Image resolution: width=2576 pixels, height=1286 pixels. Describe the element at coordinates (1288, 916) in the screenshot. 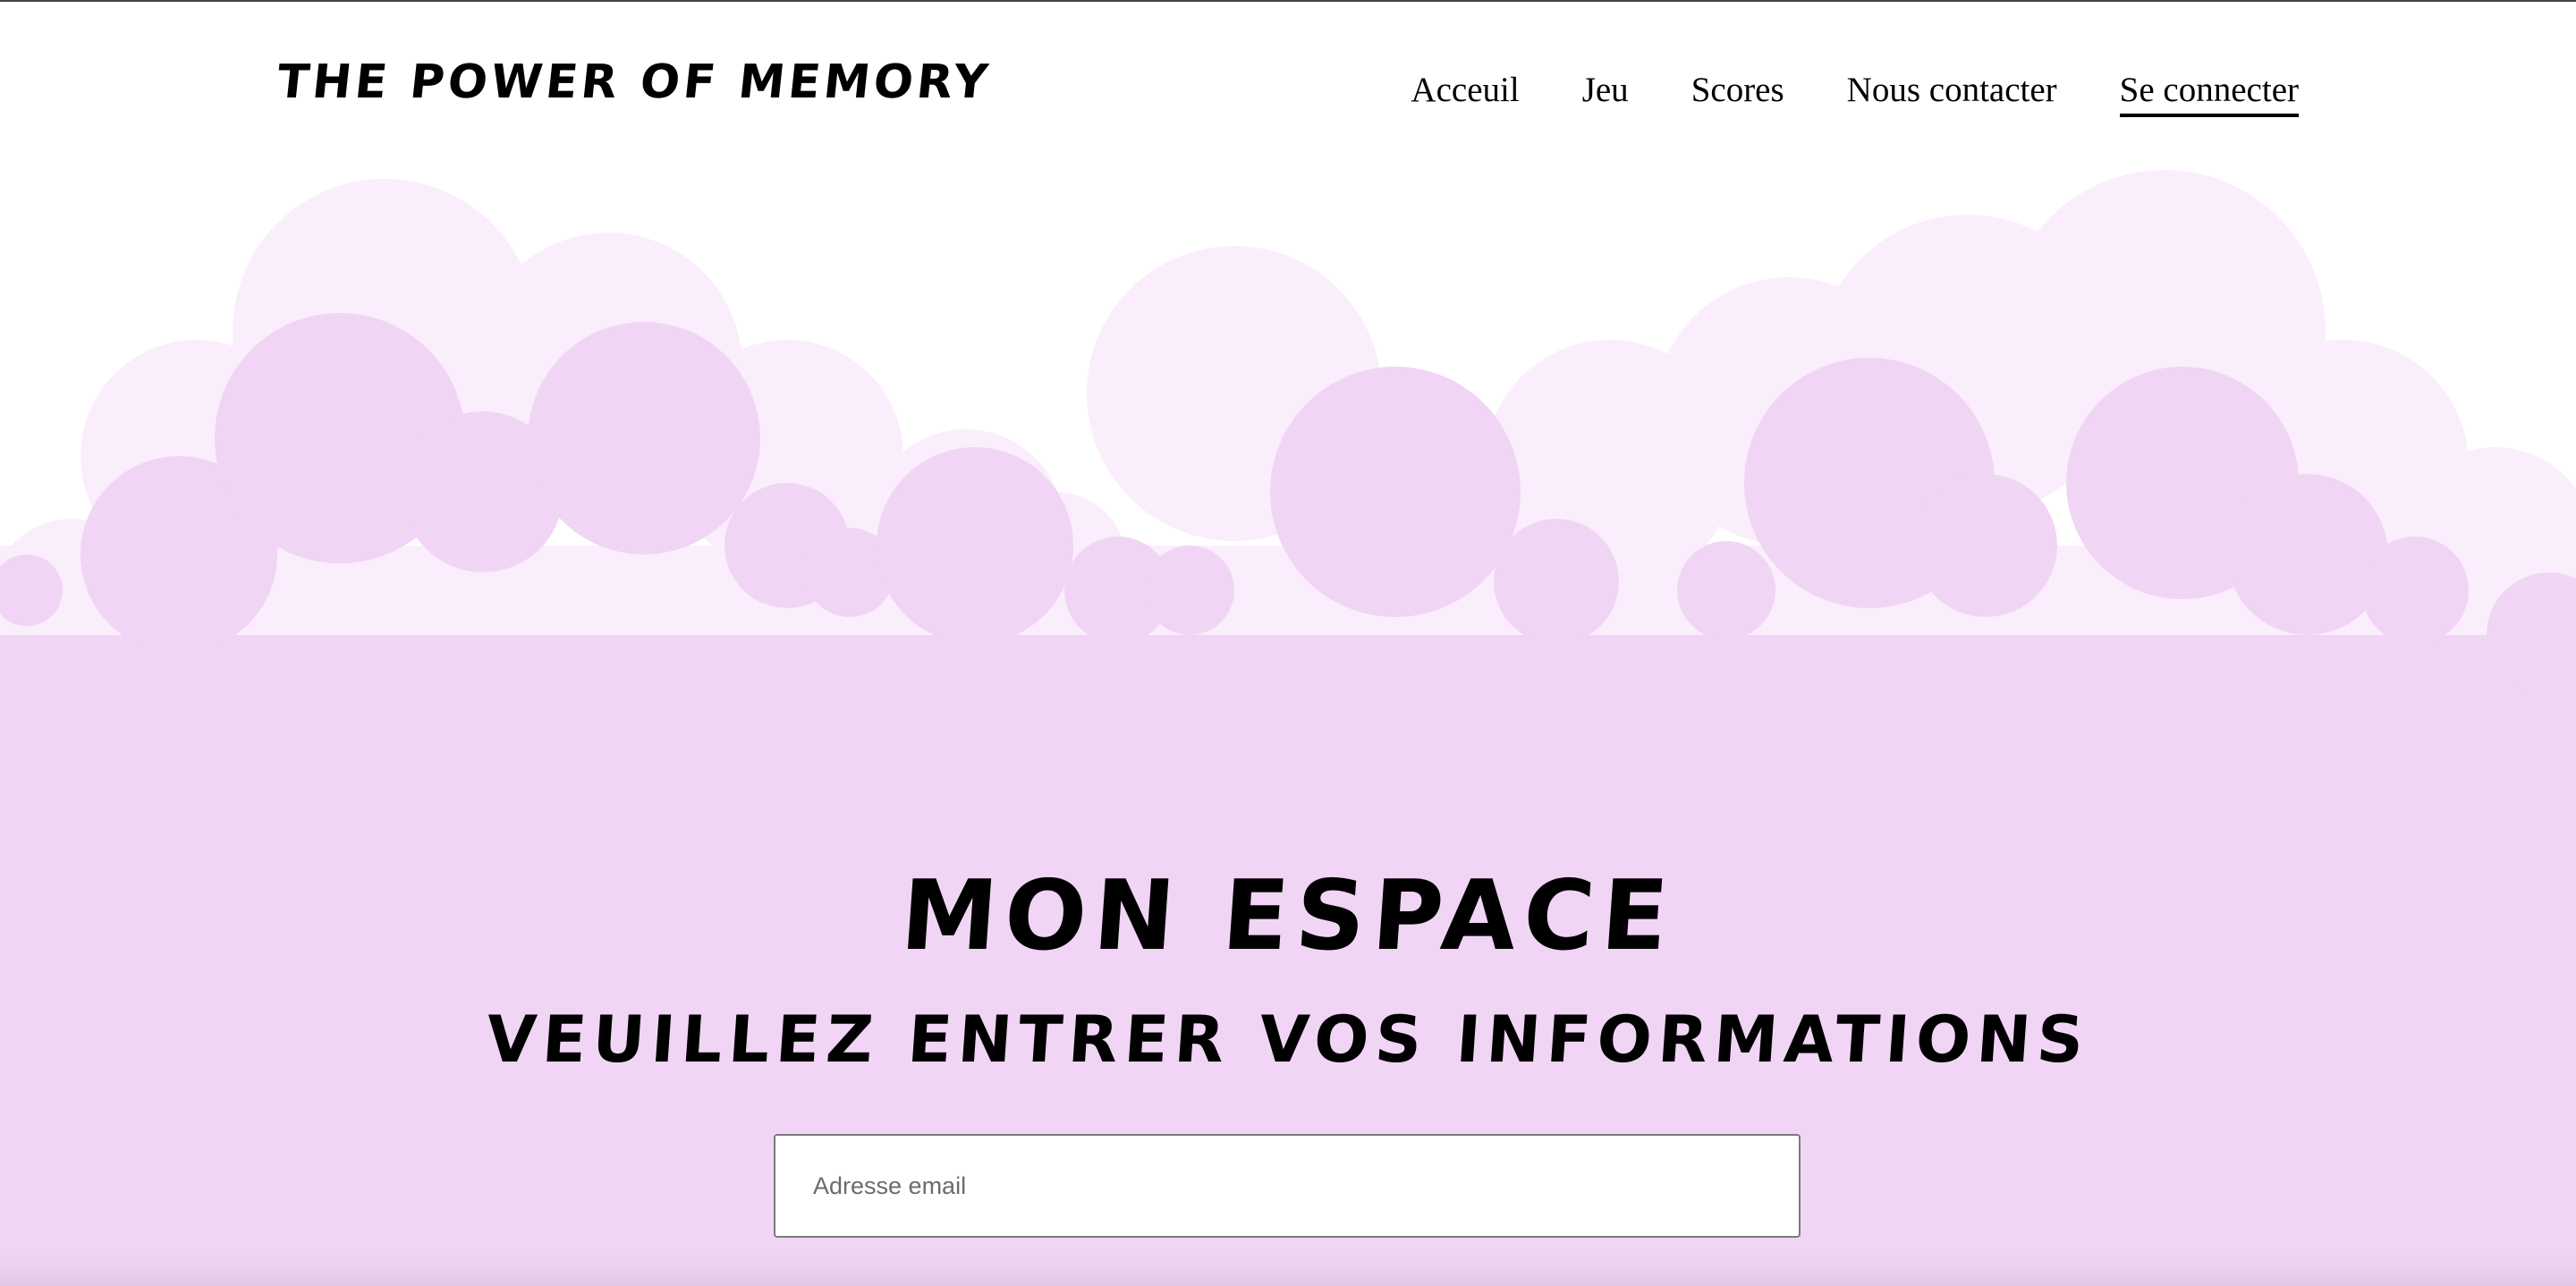

I see `page-title: Mon espace` at that location.